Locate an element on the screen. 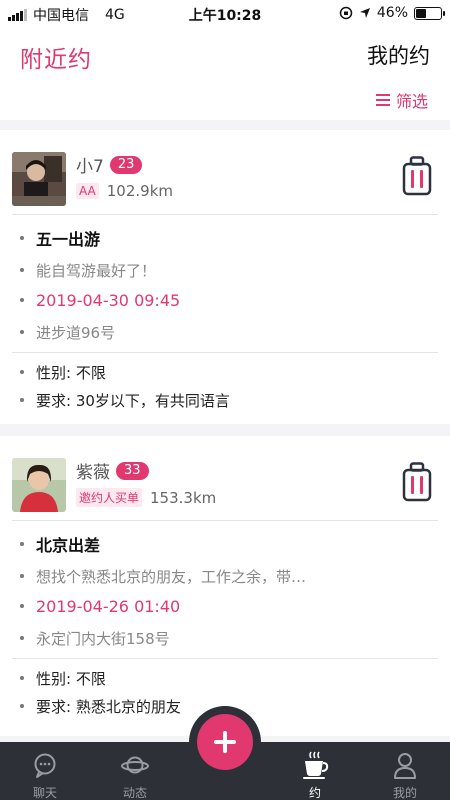 The image size is (450, 800). chat-icon is located at coordinates (45, 765).